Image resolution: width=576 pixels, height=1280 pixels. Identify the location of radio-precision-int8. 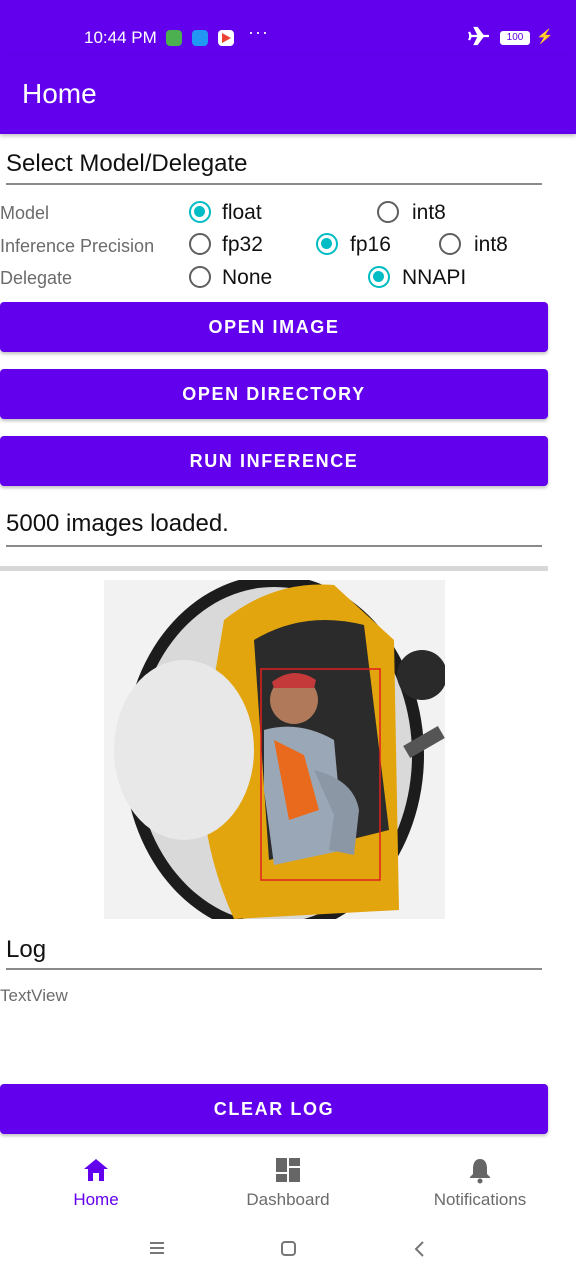
(450, 244).